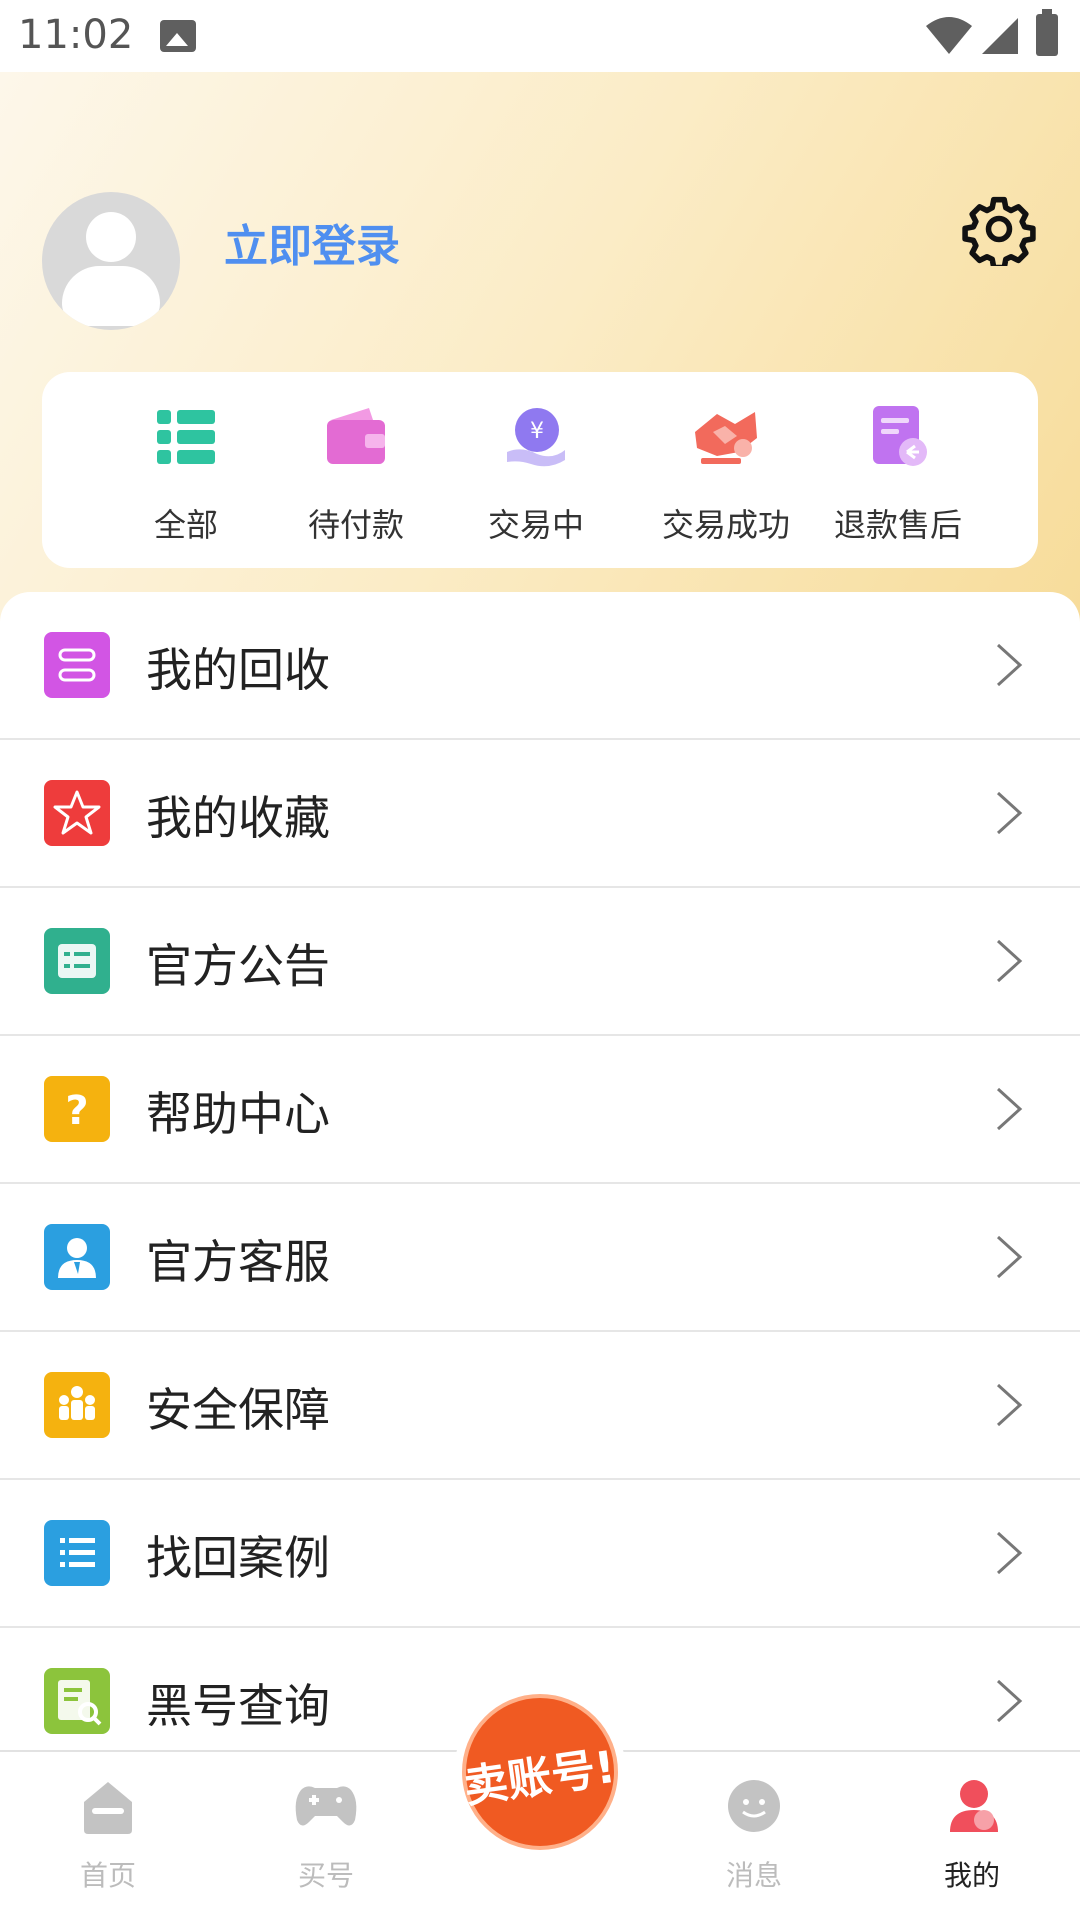 This screenshot has width=1080, height=1922. I want to click on gear-icon, so click(999, 229).